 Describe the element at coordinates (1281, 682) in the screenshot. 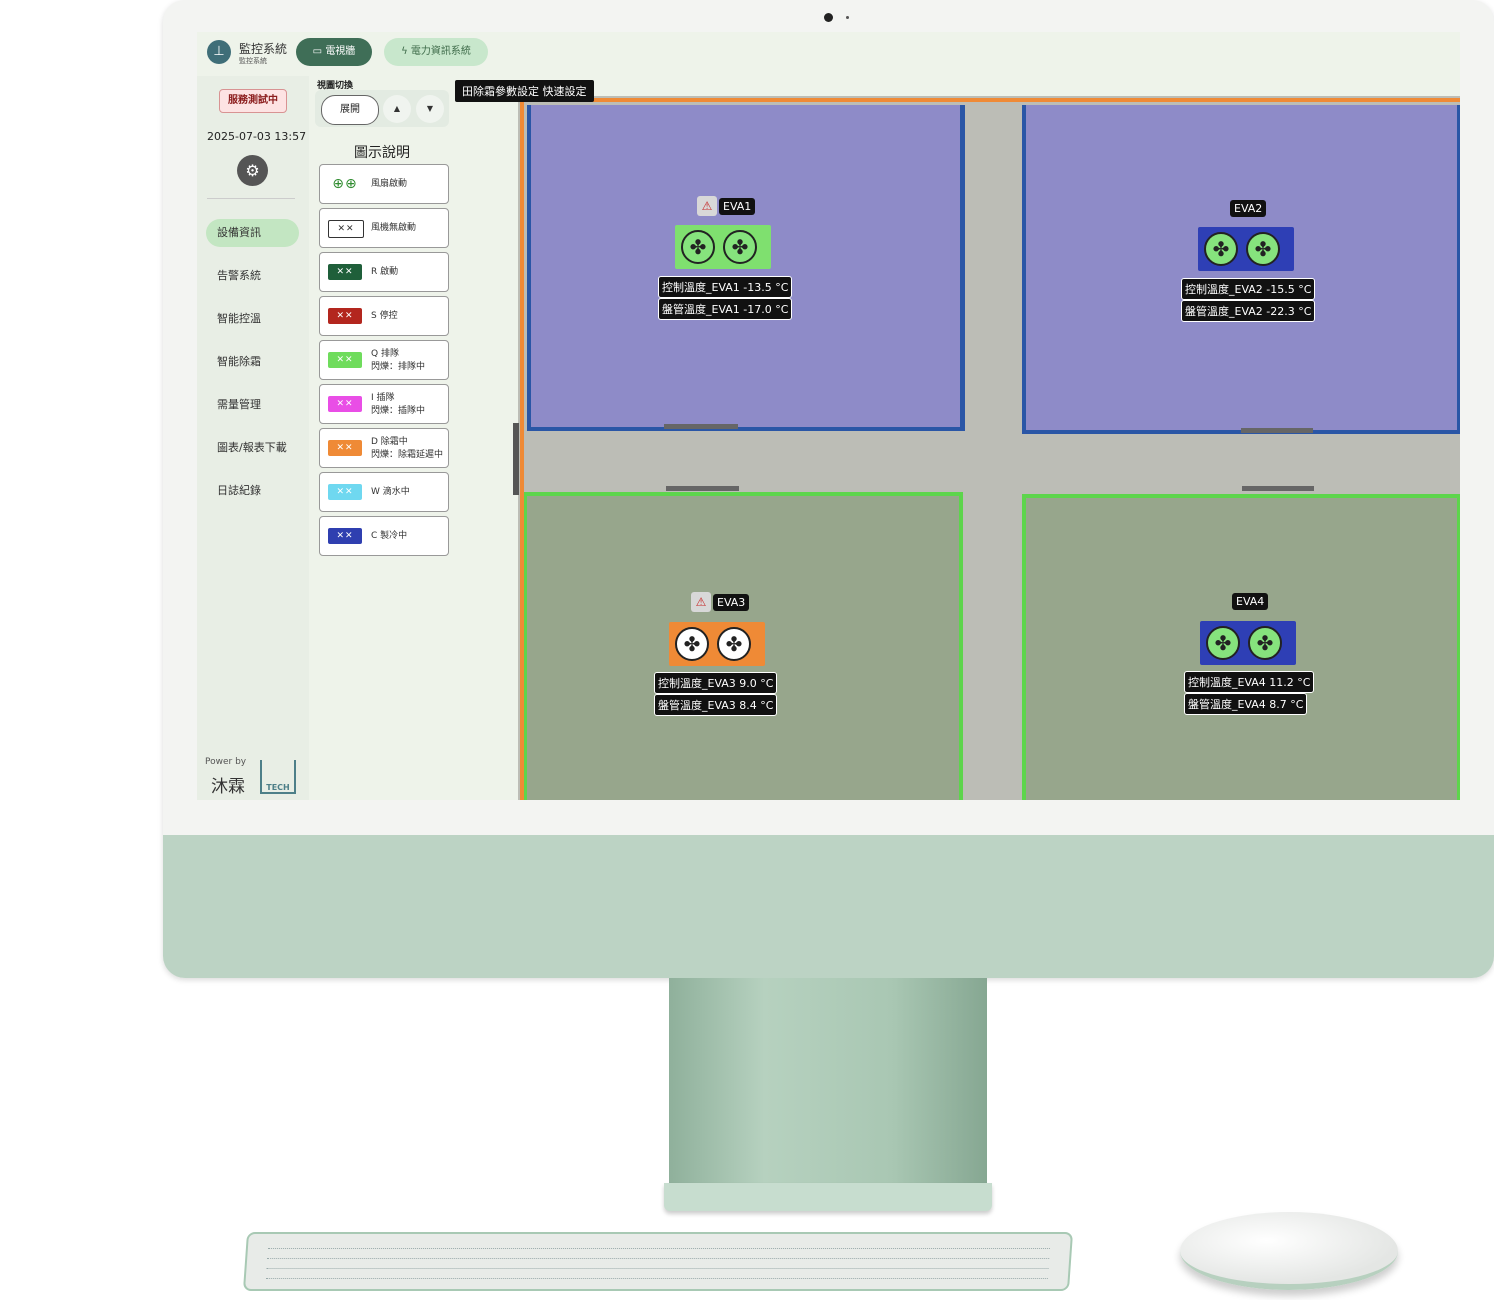

I see `readout-value: 11.2` at that location.